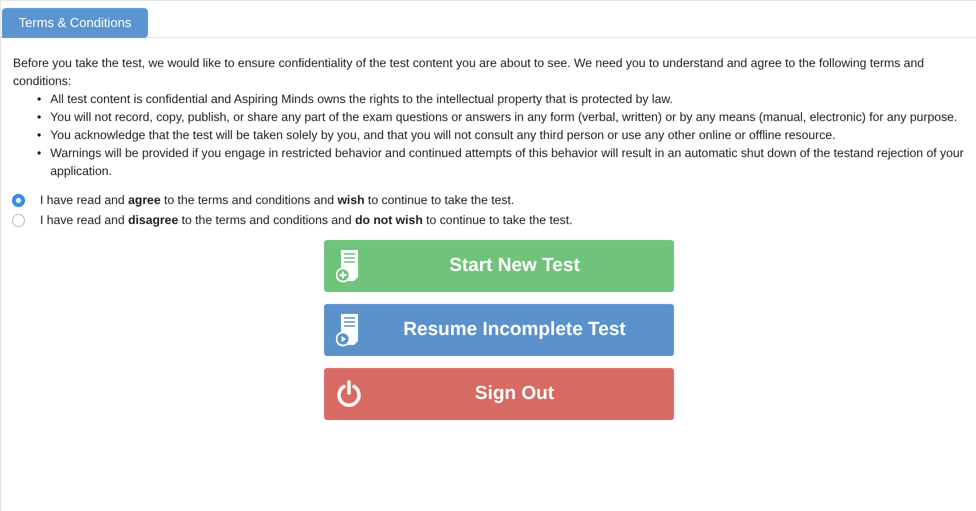  What do you see at coordinates (499, 330) in the screenshot?
I see `resume-test-button: Resume Incomplete Test` at bounding box center [499, 330].